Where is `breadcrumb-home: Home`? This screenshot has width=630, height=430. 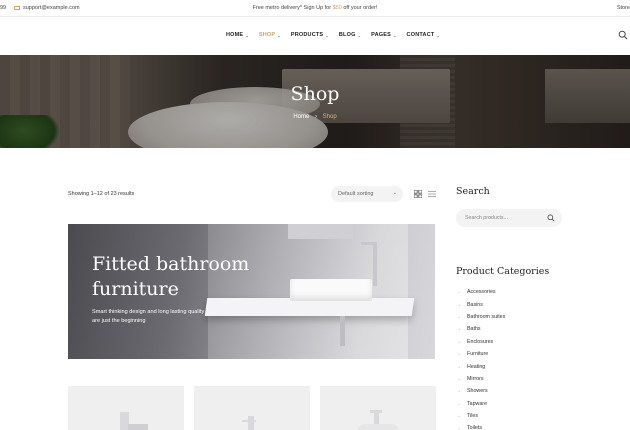
breadcrumb-home: Home is located at coordinates (301, 117).